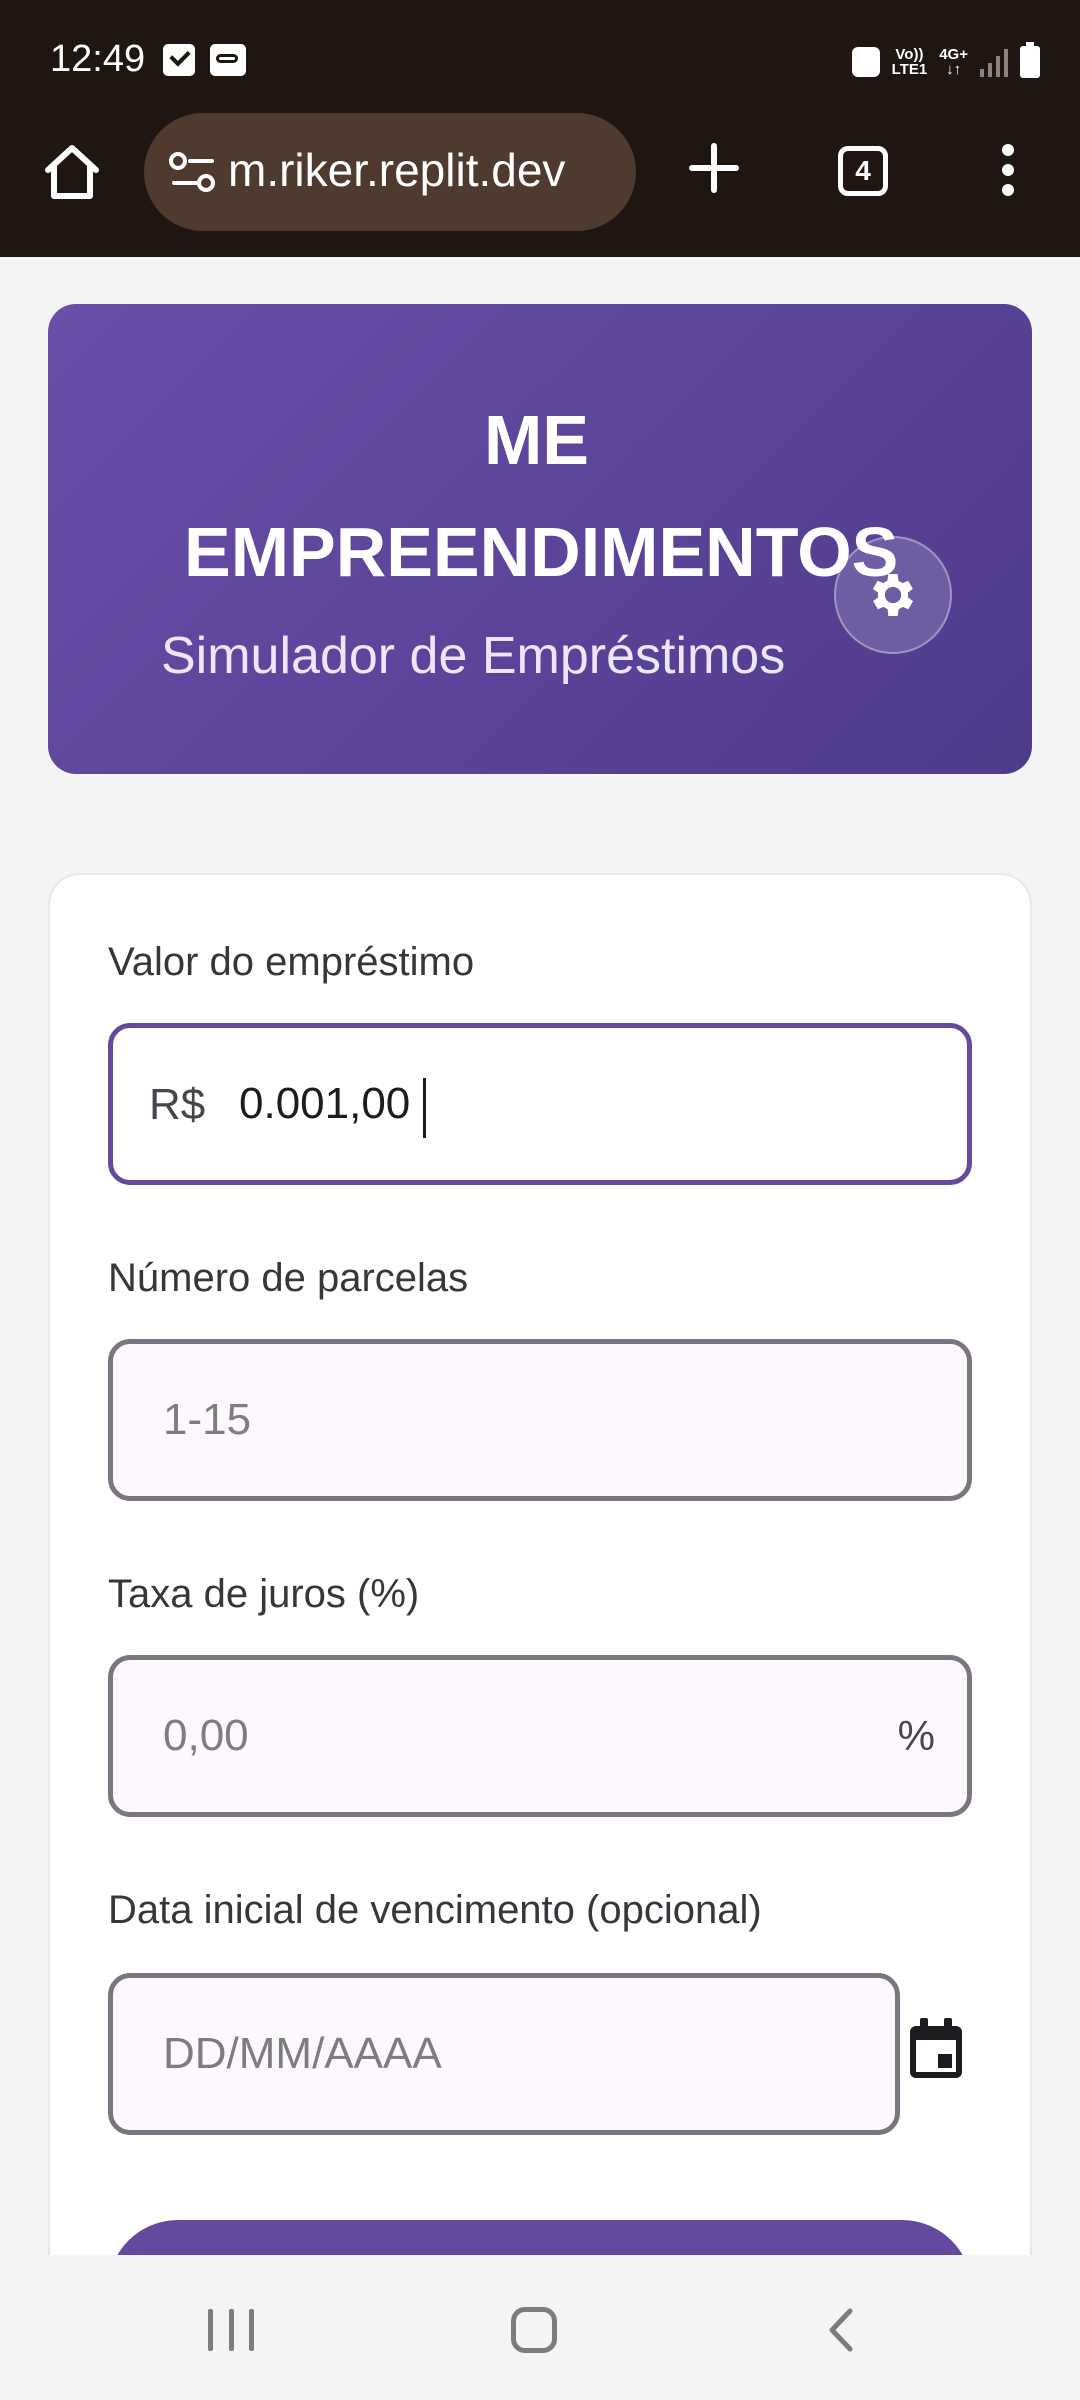  I want to click on network-type-indicator: 4G+ ↓↑, so click(953, 62).